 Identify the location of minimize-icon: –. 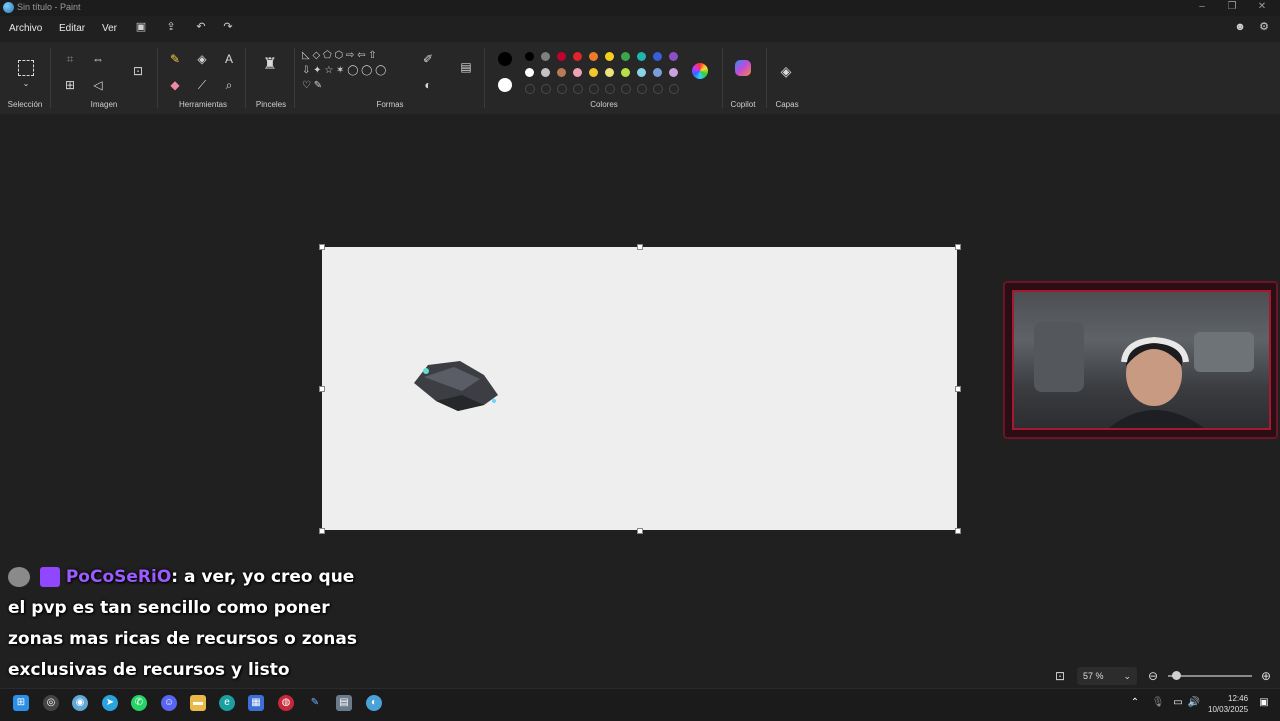
(1202, 8).